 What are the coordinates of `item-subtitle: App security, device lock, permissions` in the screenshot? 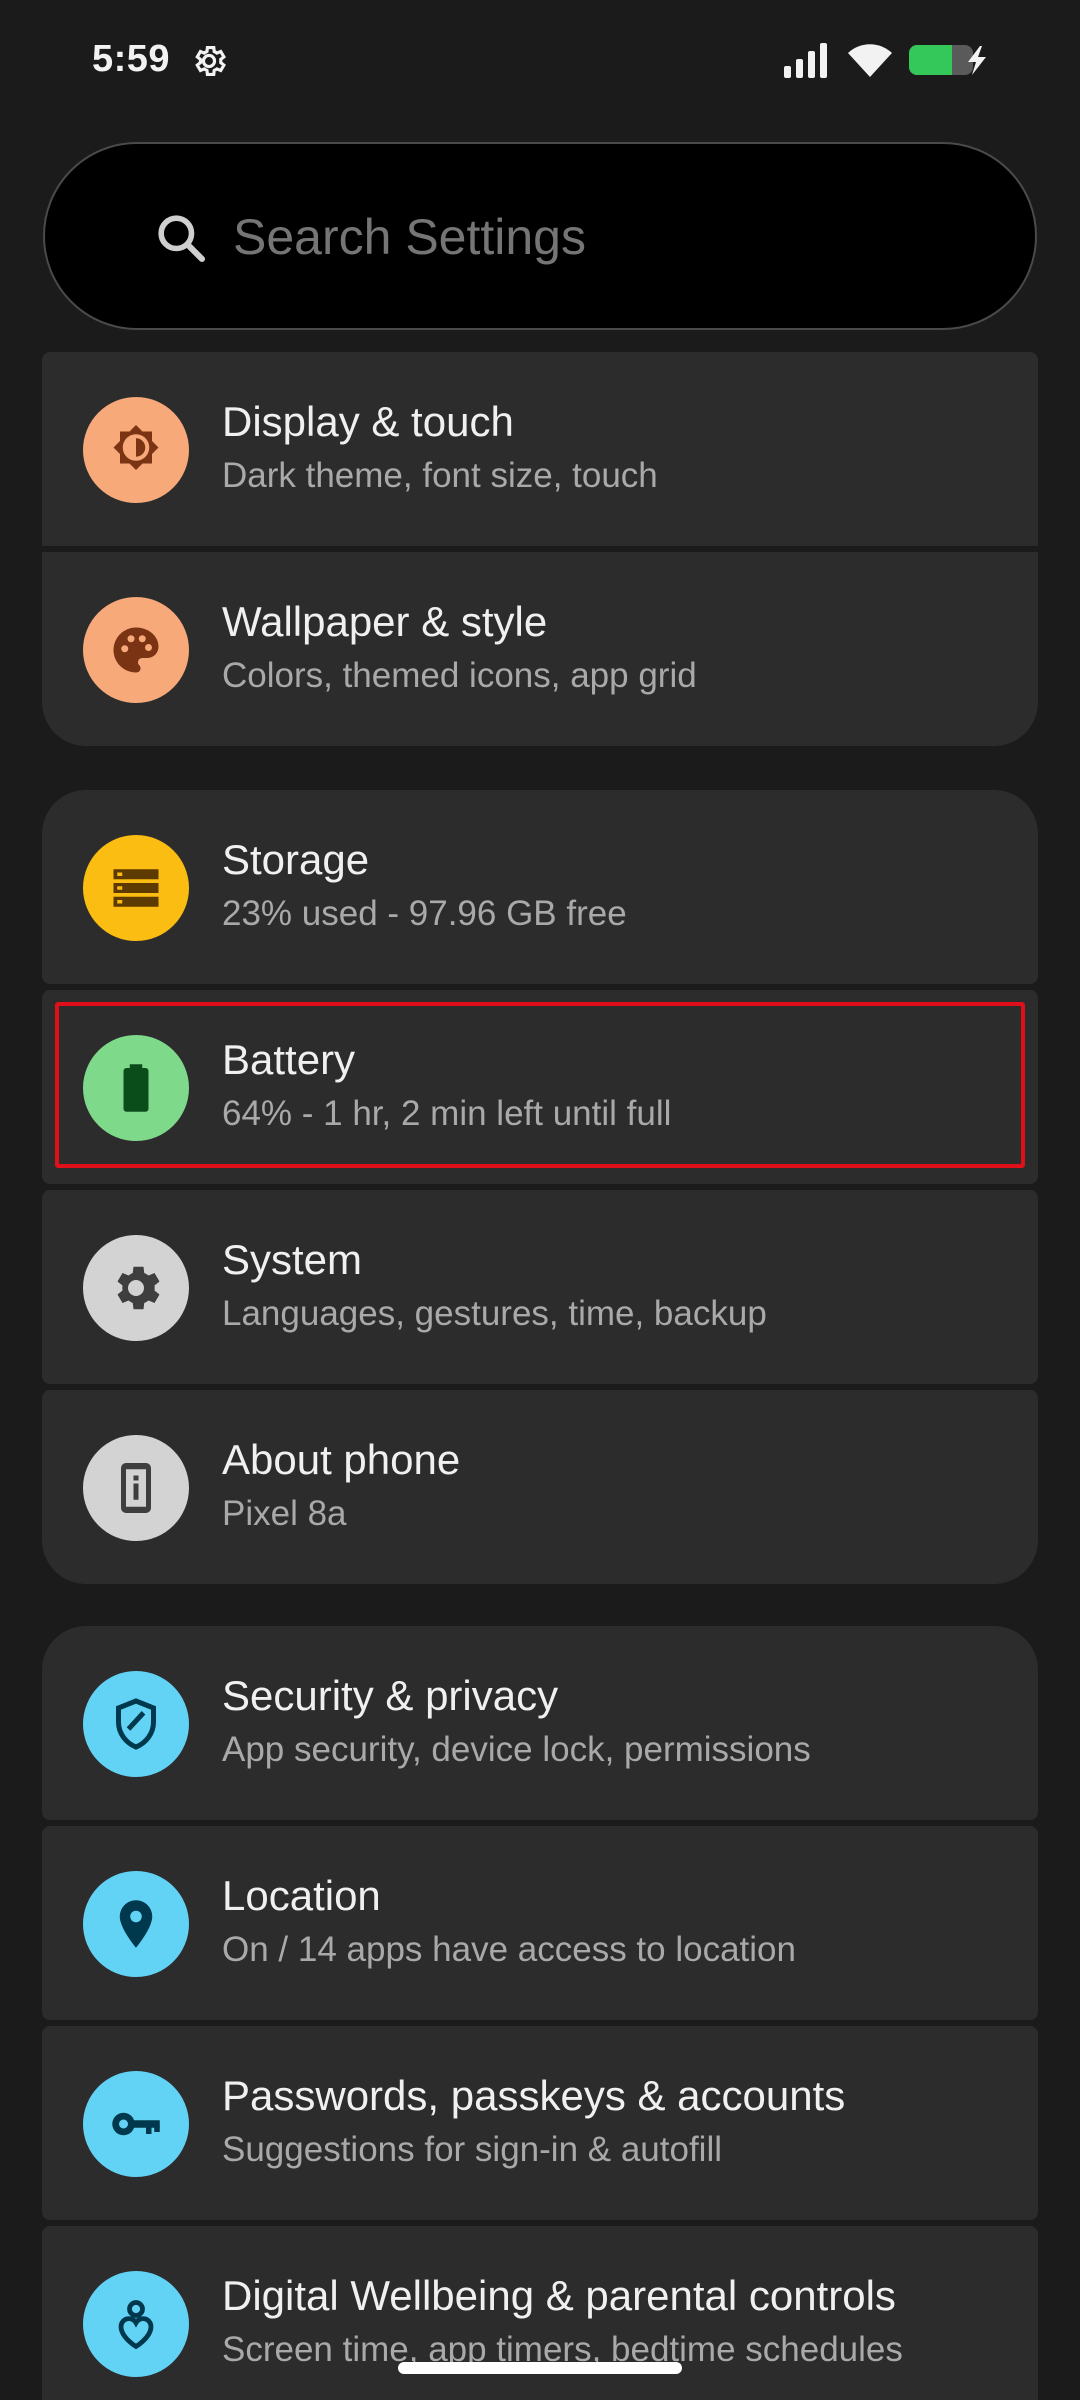 It's located at (516, 1749).